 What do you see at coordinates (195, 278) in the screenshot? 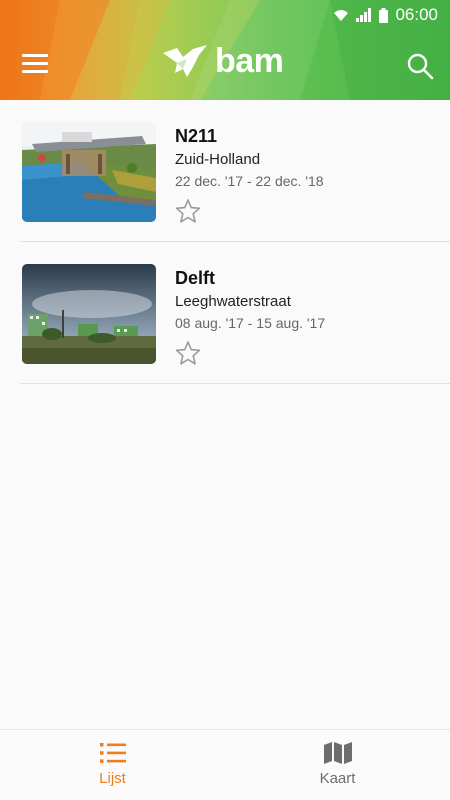
I see `project-title: Delft` at bounding box center [195, 278].